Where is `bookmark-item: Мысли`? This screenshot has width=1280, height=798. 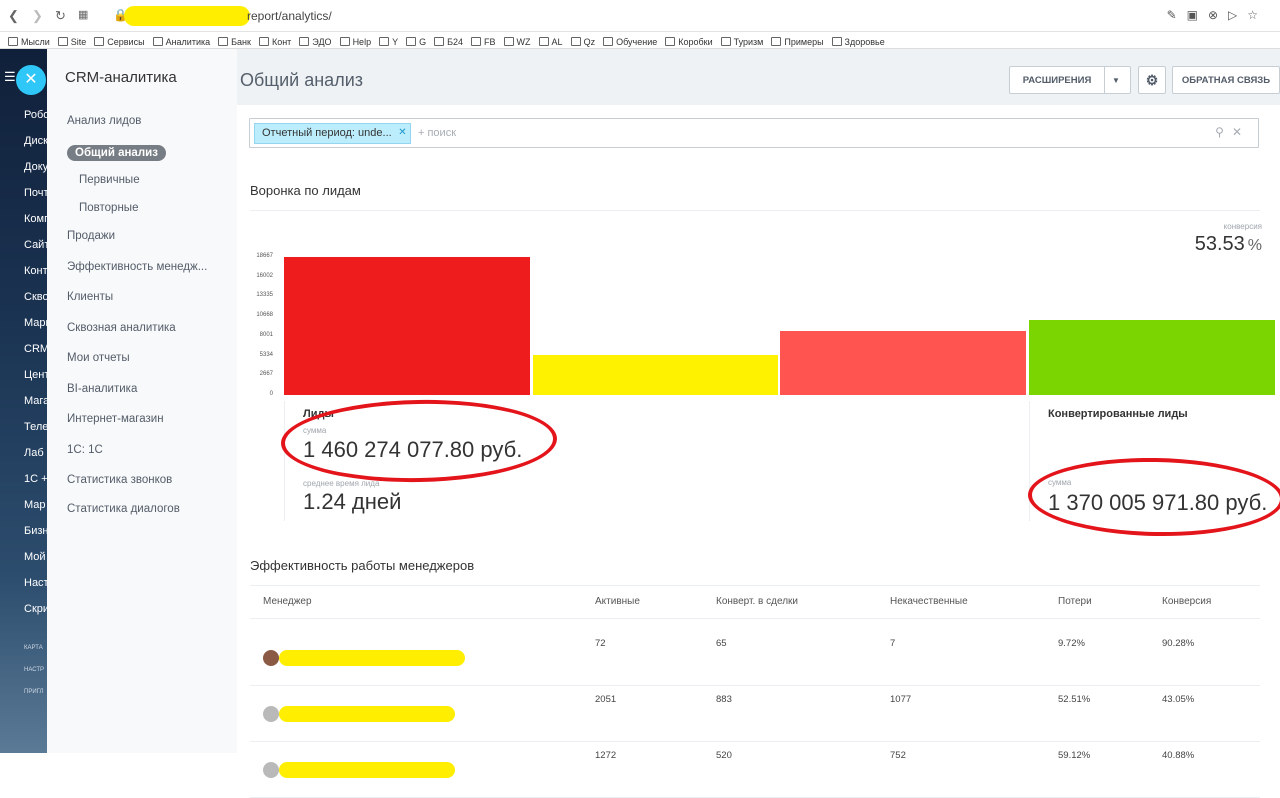 bookmark-item: Мысли is located at coordinates (29, 41).